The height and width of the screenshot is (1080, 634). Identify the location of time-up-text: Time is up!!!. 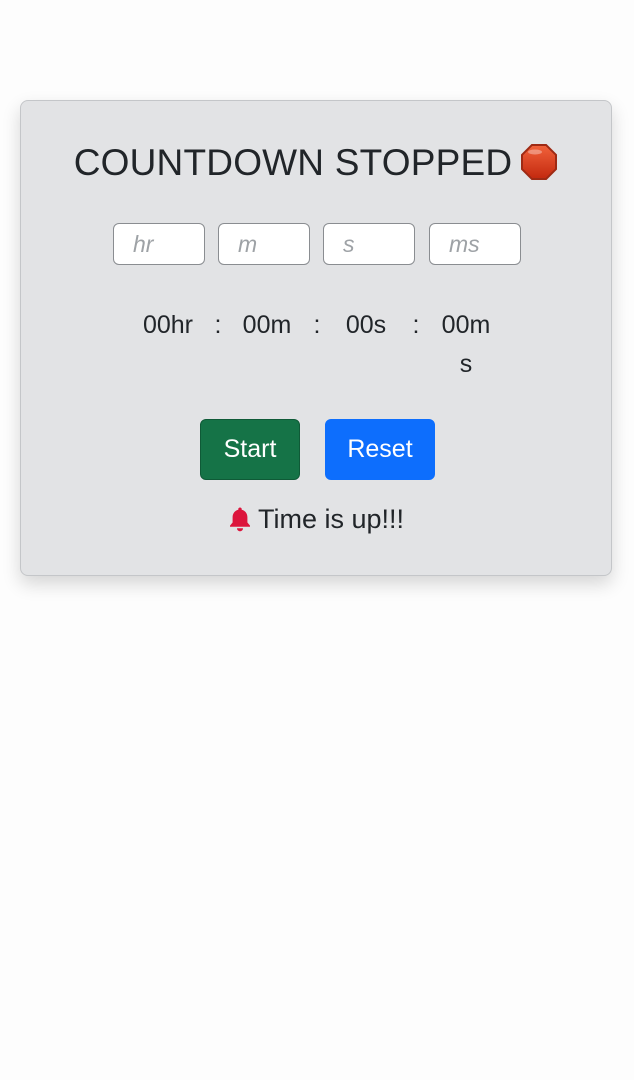
(331, 519).